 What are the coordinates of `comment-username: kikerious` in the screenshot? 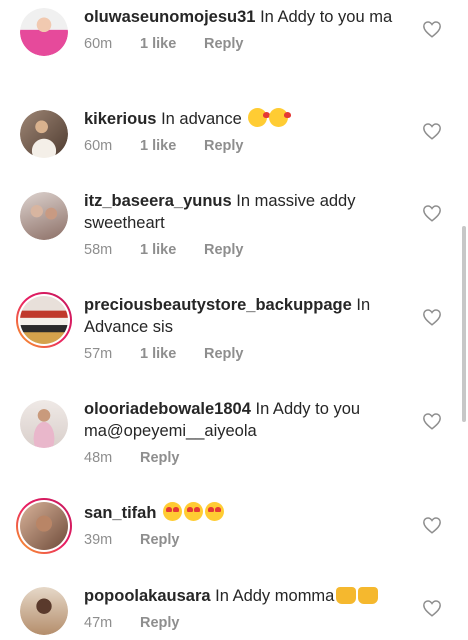 It's located at (120, 119).